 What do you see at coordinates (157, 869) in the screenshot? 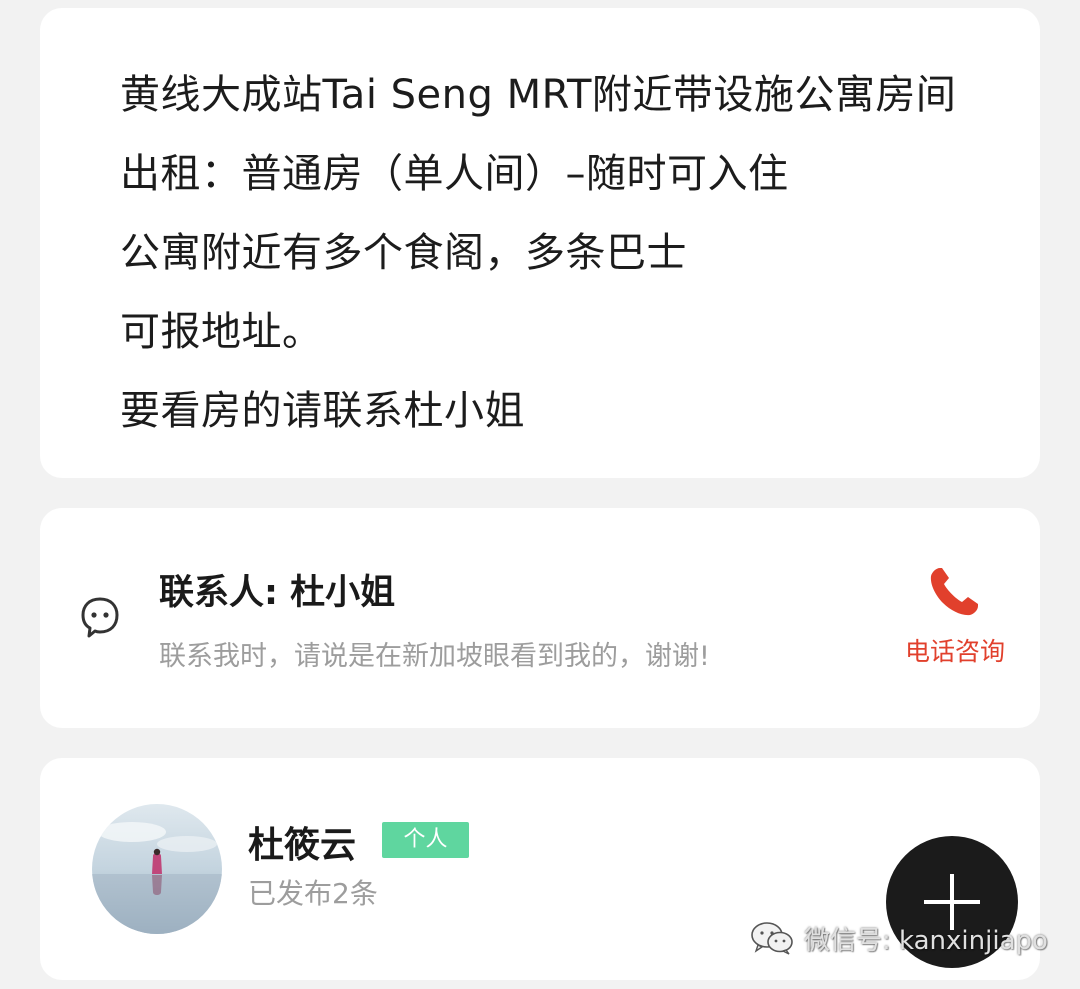
I see `avatar` at bounding box center [157, 869].